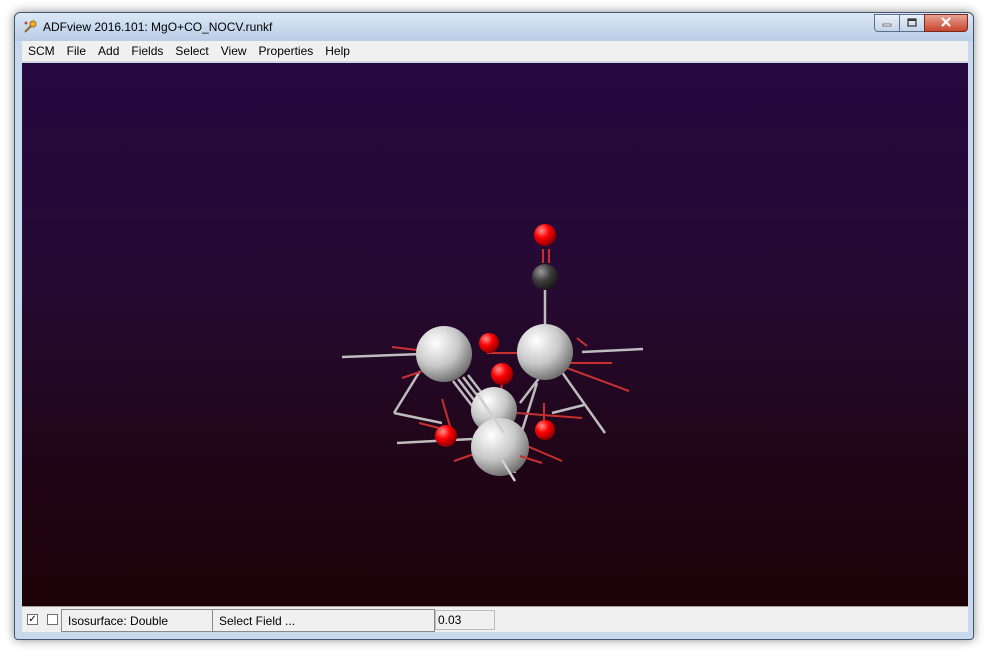 This screenshot has width=992, height=659. What do you see at coordinates (30, 27) in the screenshot?
I see `adfview-app-icon` at bounding box center [30, 27].